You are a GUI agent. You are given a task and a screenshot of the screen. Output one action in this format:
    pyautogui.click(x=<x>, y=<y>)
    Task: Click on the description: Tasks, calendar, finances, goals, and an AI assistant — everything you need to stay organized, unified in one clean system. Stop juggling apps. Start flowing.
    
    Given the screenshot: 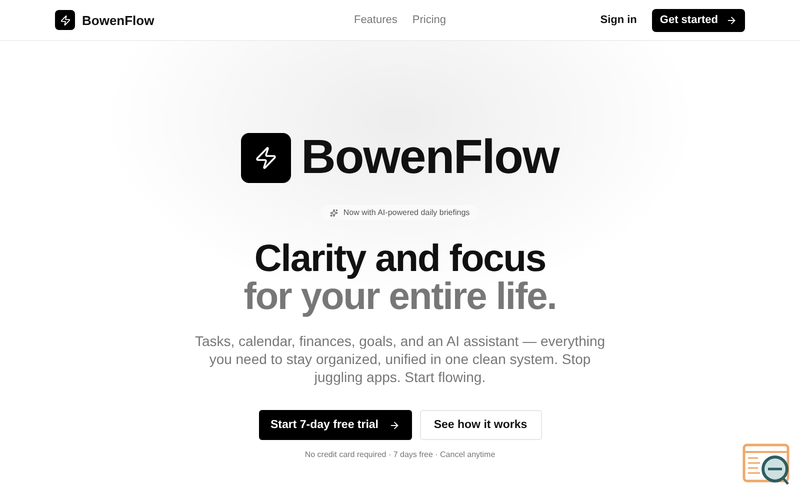 What is the action you would take?
    pyautogui.click(x=400, y=359)
    